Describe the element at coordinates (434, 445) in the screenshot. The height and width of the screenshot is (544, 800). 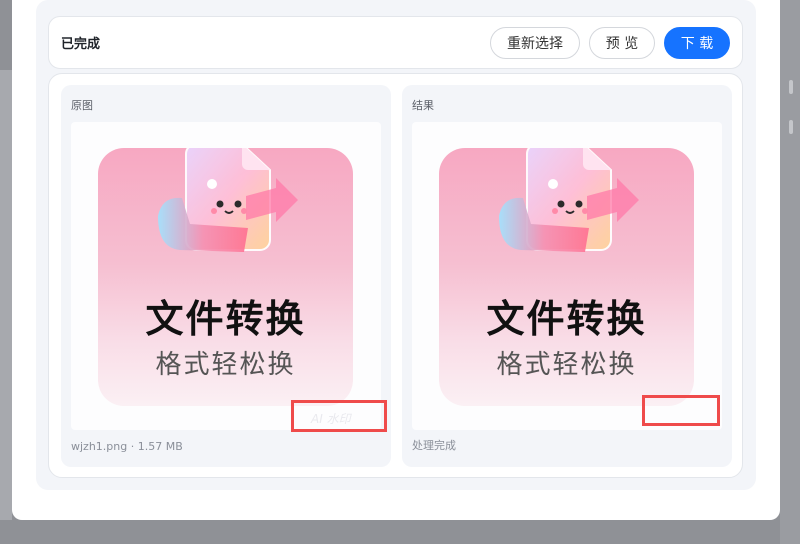
I see `result-status: 处理完成` at that location.